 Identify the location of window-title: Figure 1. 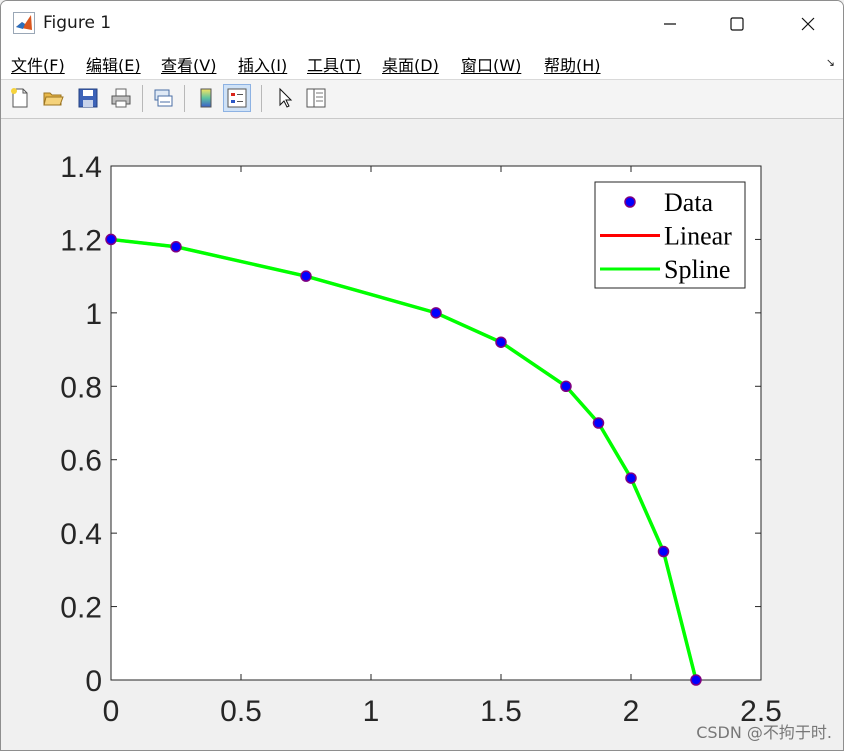
(77, 23).